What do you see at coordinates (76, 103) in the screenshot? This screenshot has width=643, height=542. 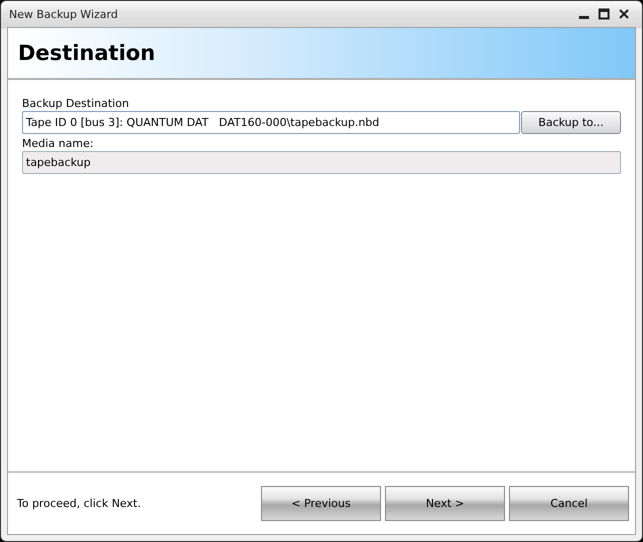 I see `field-label: Backup Destination` at bounding box center [76, 103].